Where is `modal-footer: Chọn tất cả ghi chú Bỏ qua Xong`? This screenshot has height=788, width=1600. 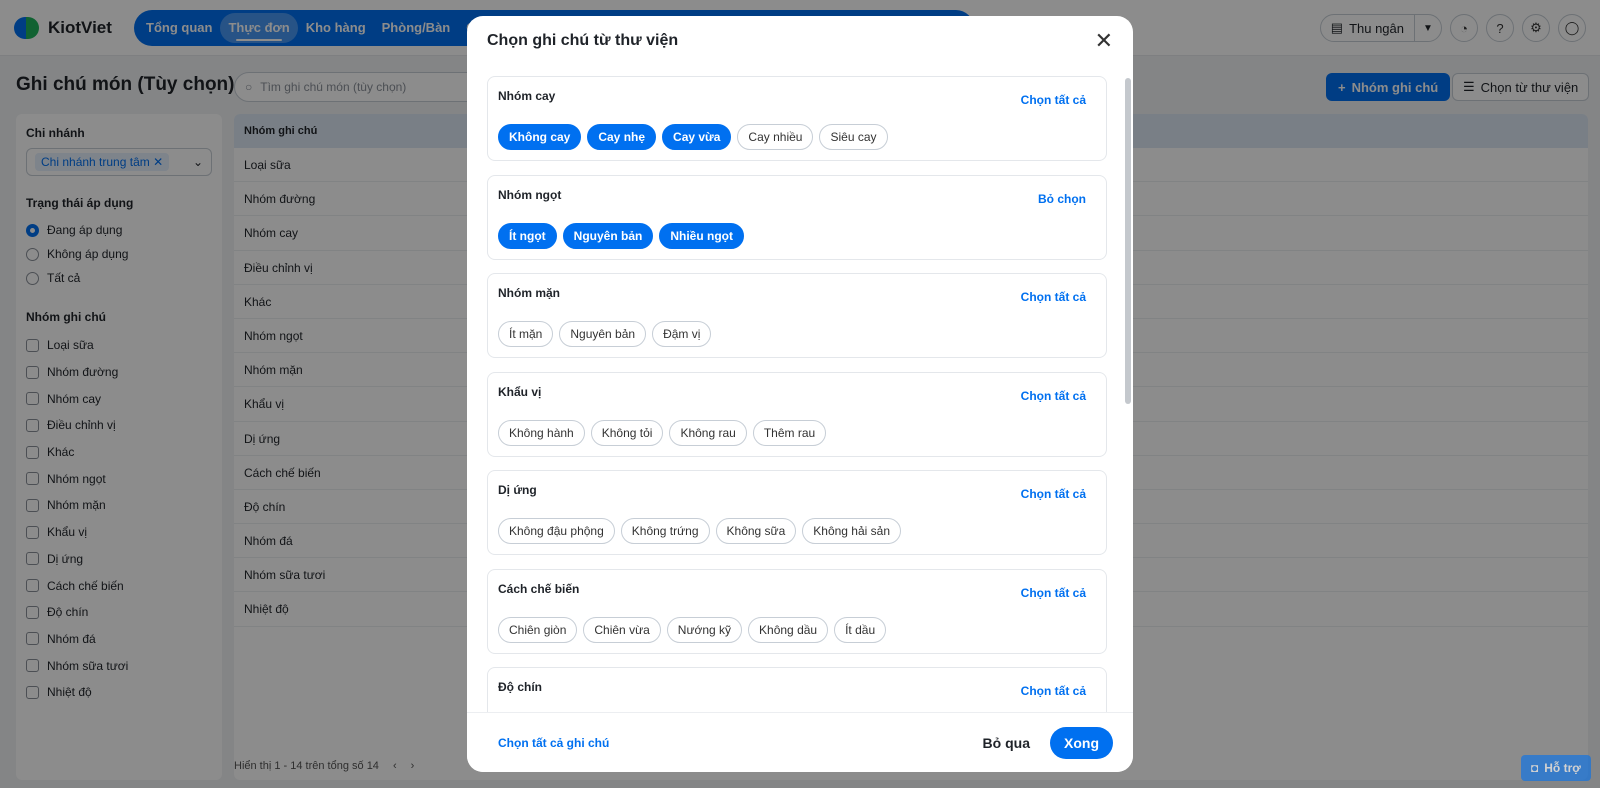
modal-footer: Chọn tất cả ghi chú Bỏ qua Xong is located at coordinates (800, 742).